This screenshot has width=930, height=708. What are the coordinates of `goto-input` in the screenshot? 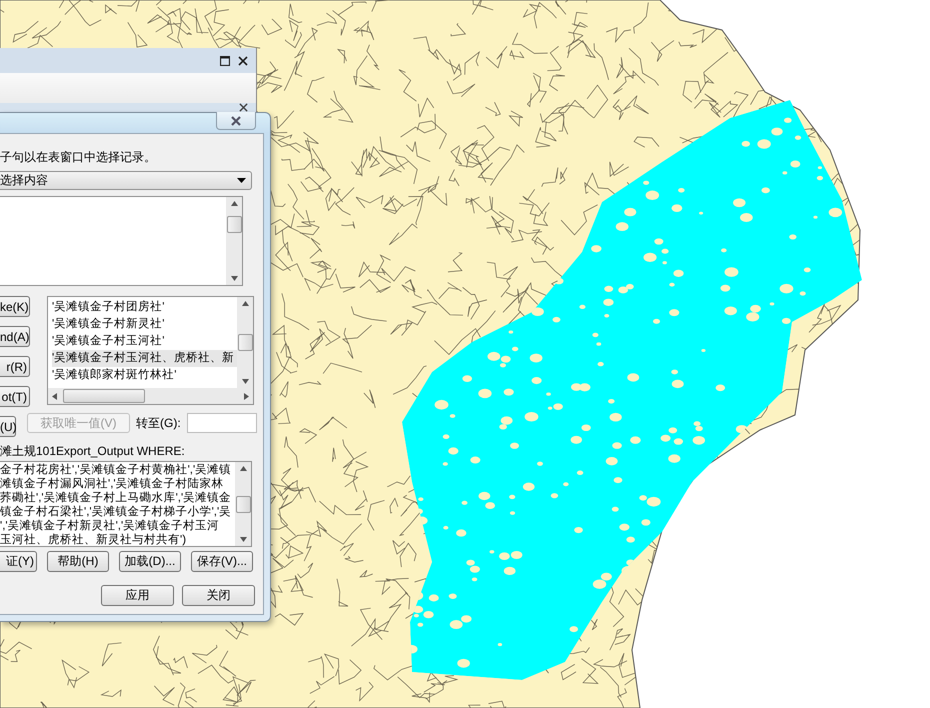 It's located at (221, 423).